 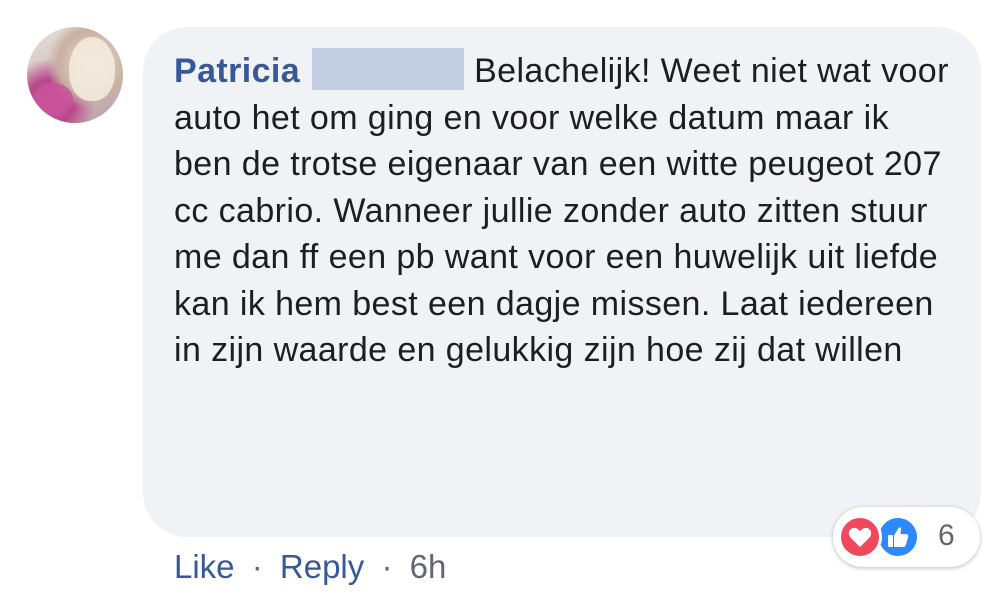 I want to click on love-icon, so click(x=860, y=537).